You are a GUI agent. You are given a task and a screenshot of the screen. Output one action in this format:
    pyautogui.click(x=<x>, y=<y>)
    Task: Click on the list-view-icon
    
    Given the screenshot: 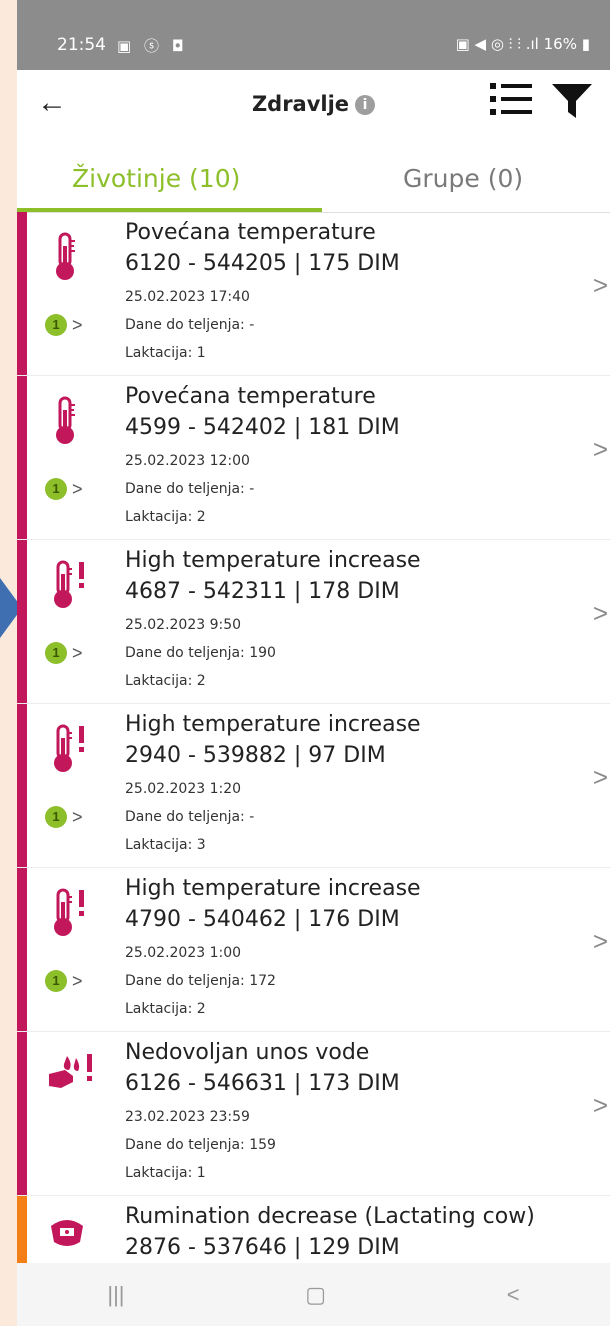 What is the action you would take?
    pyautogui.click(x=511, y=99)
    